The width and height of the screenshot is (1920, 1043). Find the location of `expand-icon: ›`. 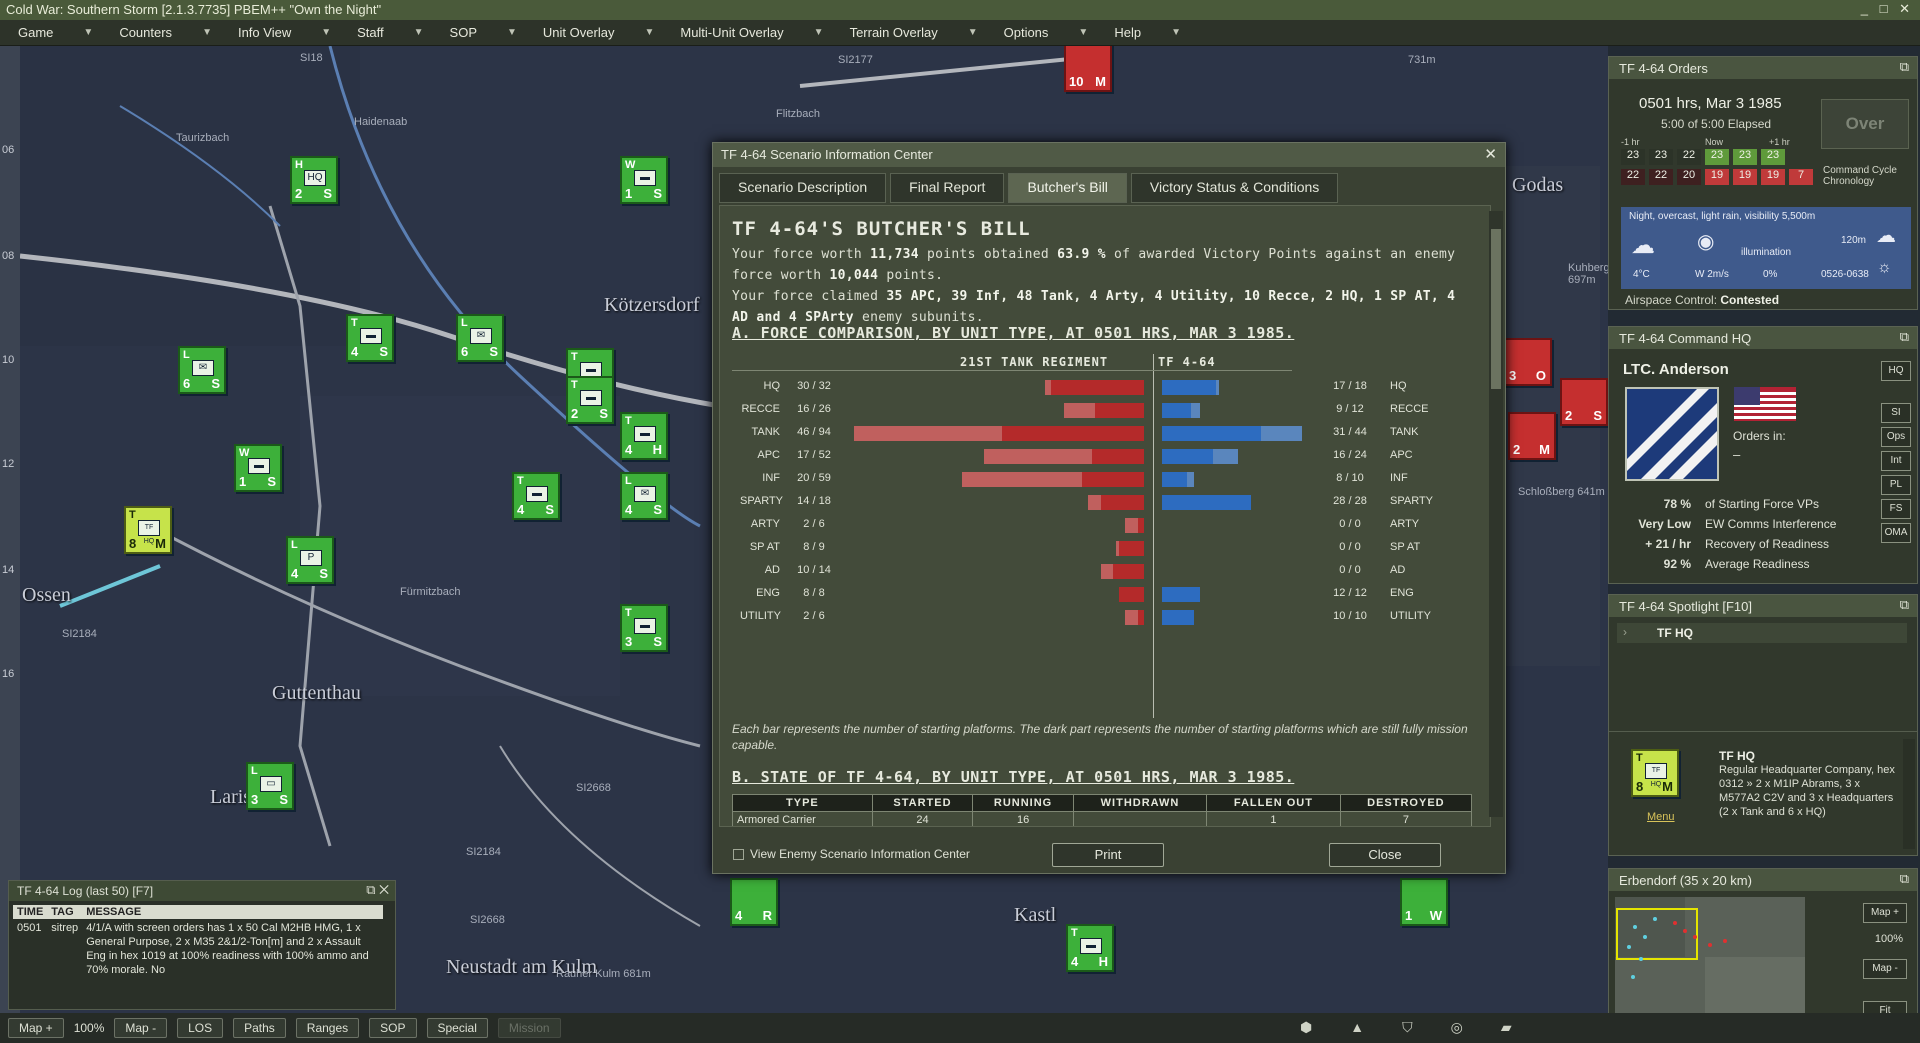

expand-icon: › is located at coordinates (1625, 632).